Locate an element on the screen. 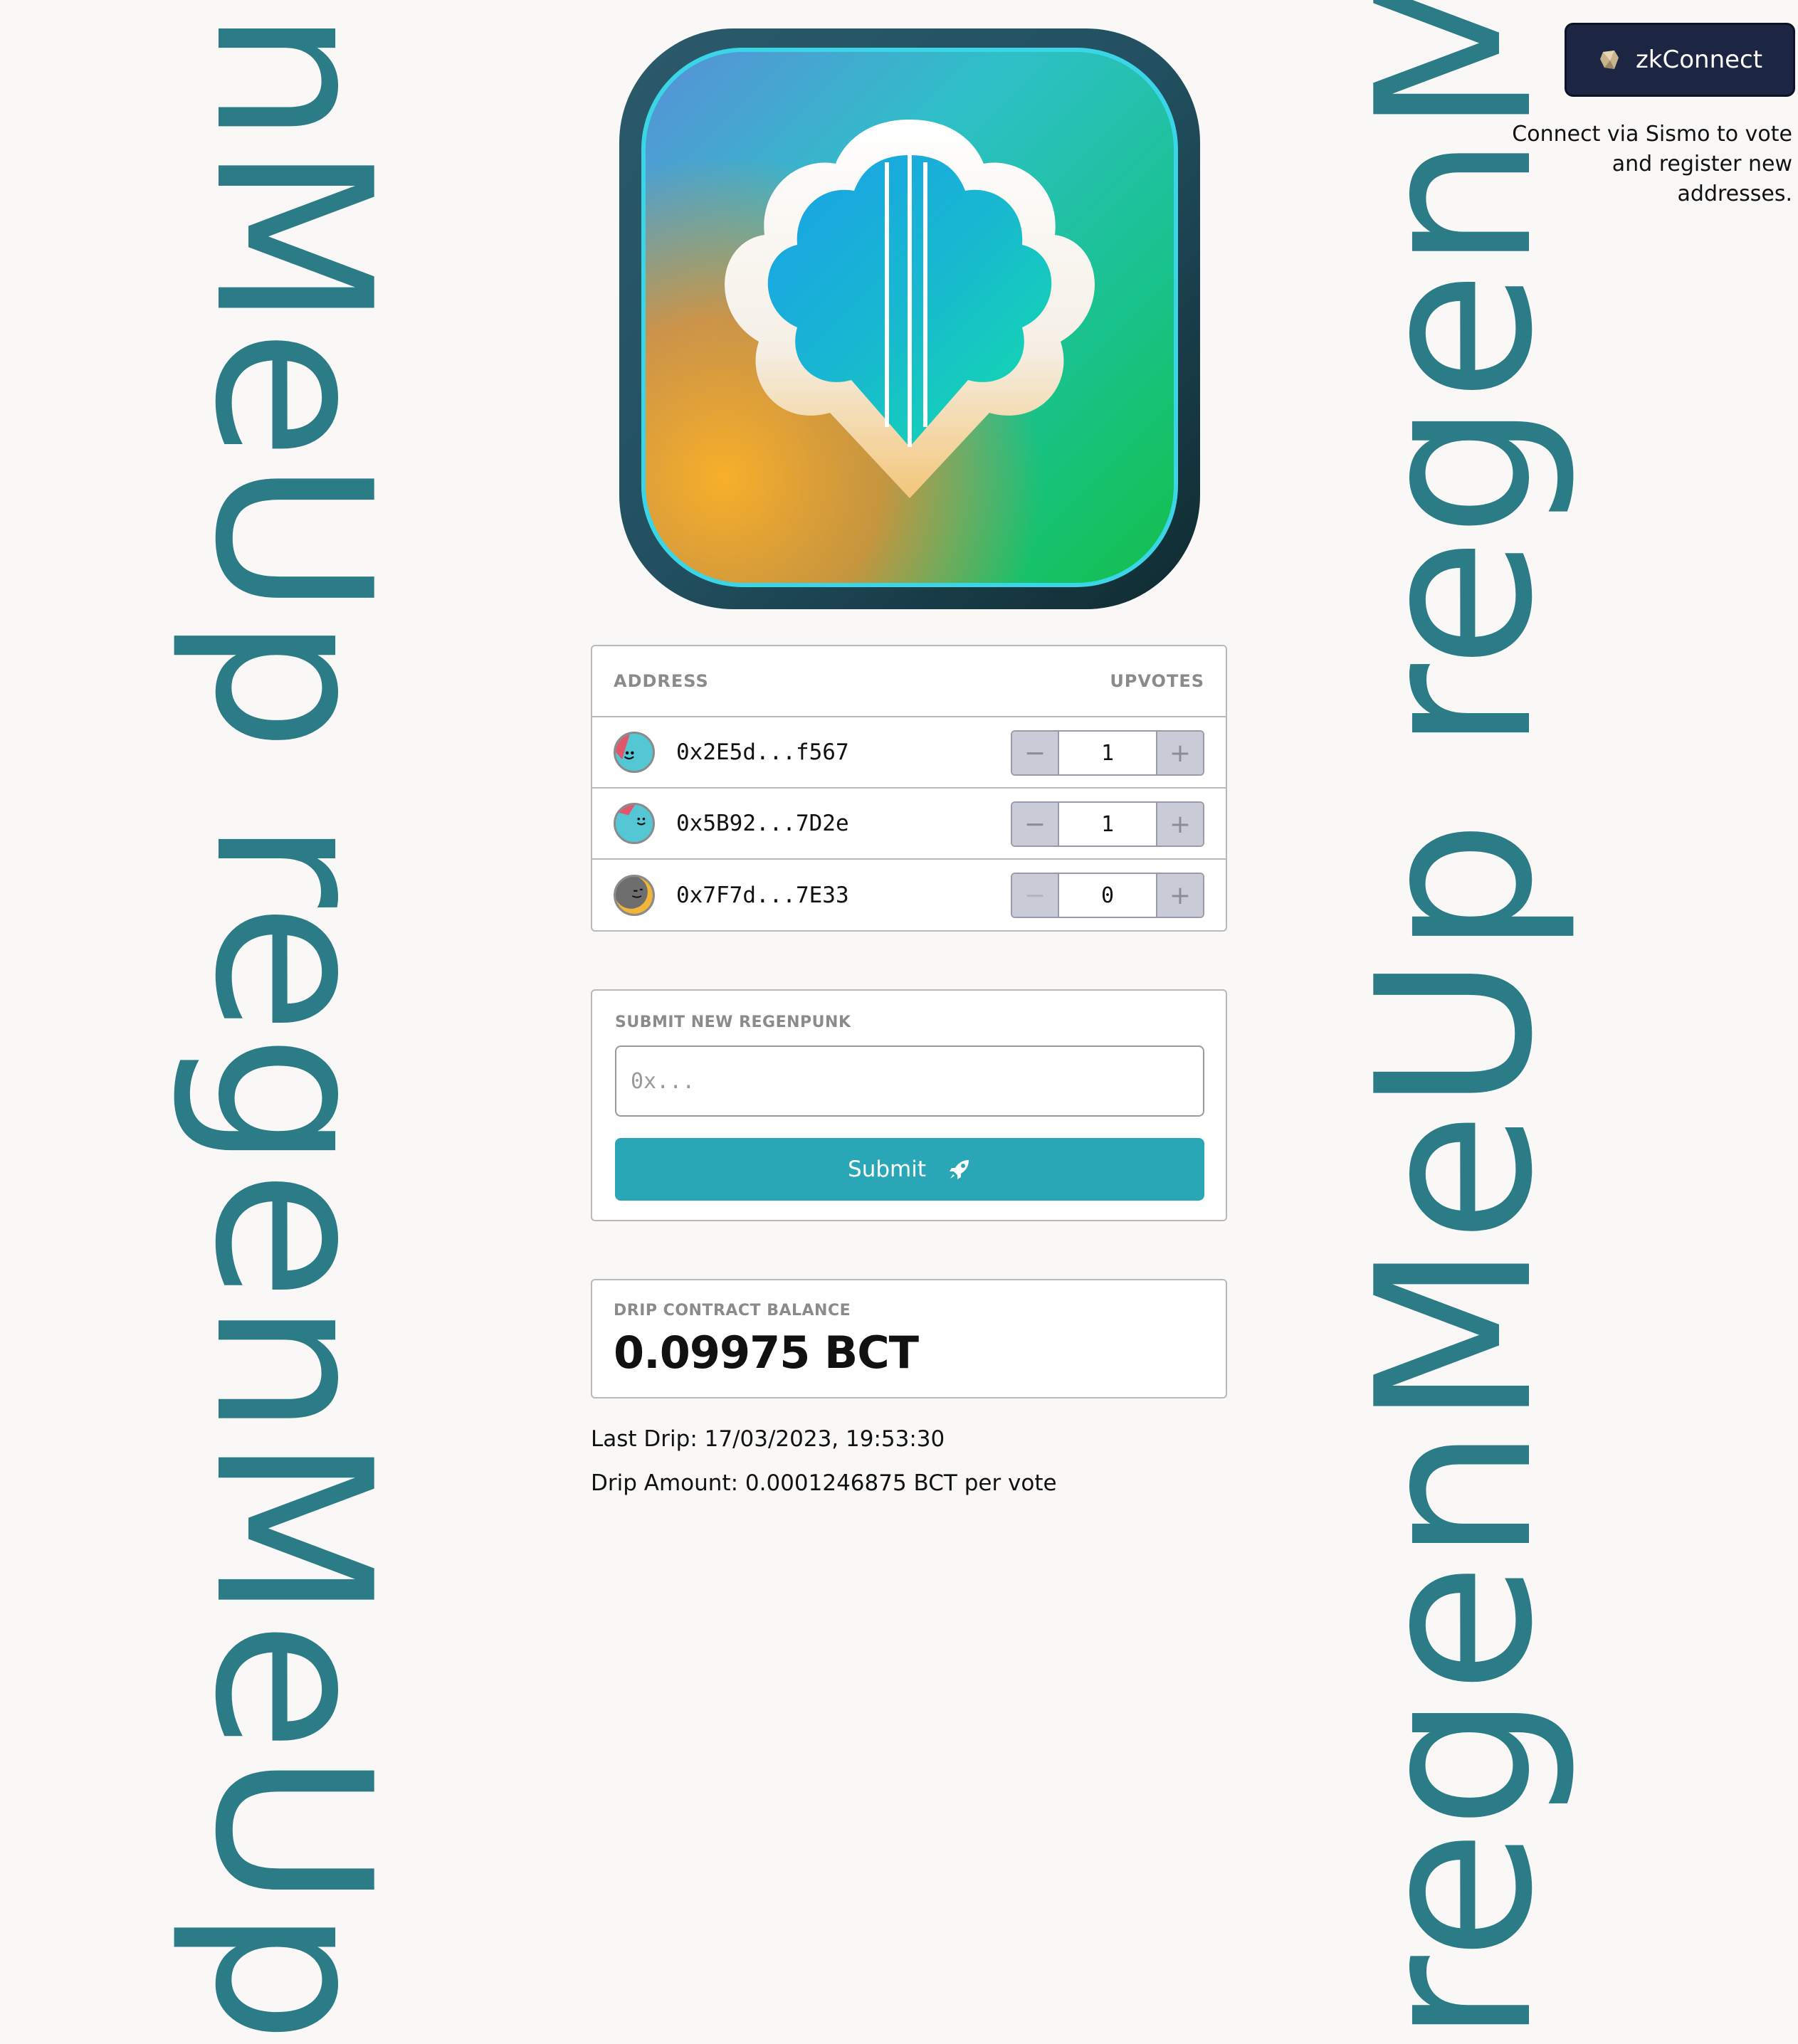 This screenshot has width=1798, height=2044. column-header-address: ADDRESS is located at coordinates (661, 681).